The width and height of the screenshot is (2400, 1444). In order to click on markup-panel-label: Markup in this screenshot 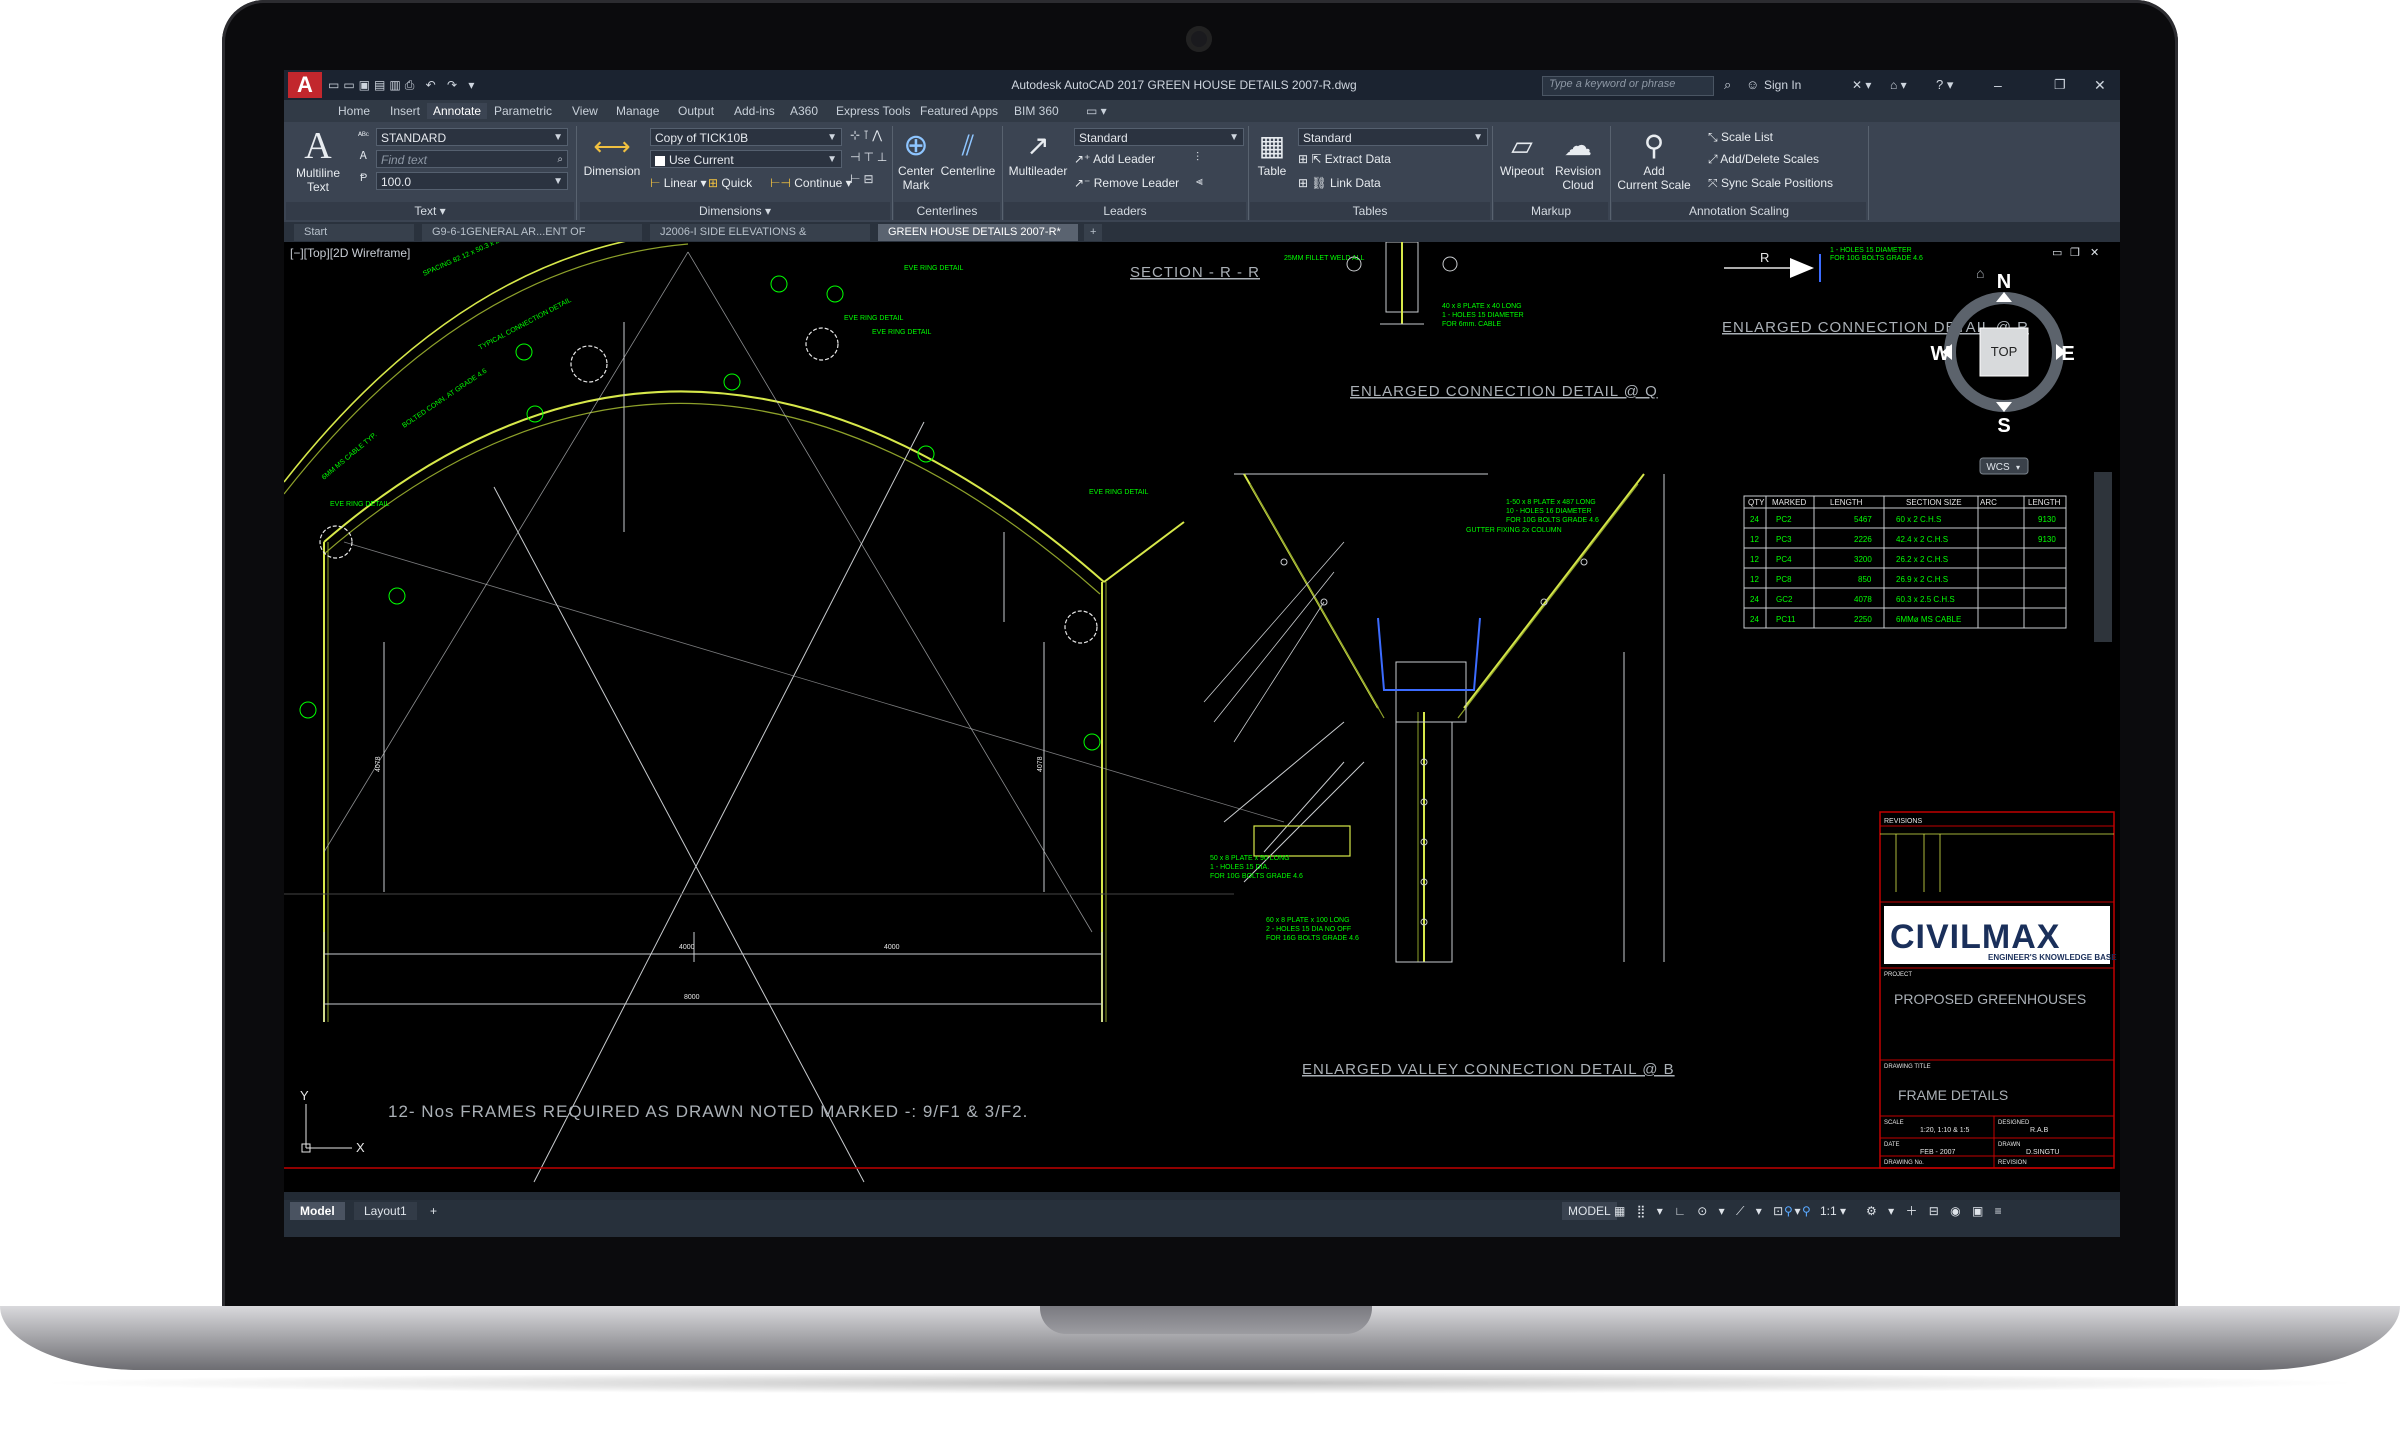, I will do `click(1551, 211)`.